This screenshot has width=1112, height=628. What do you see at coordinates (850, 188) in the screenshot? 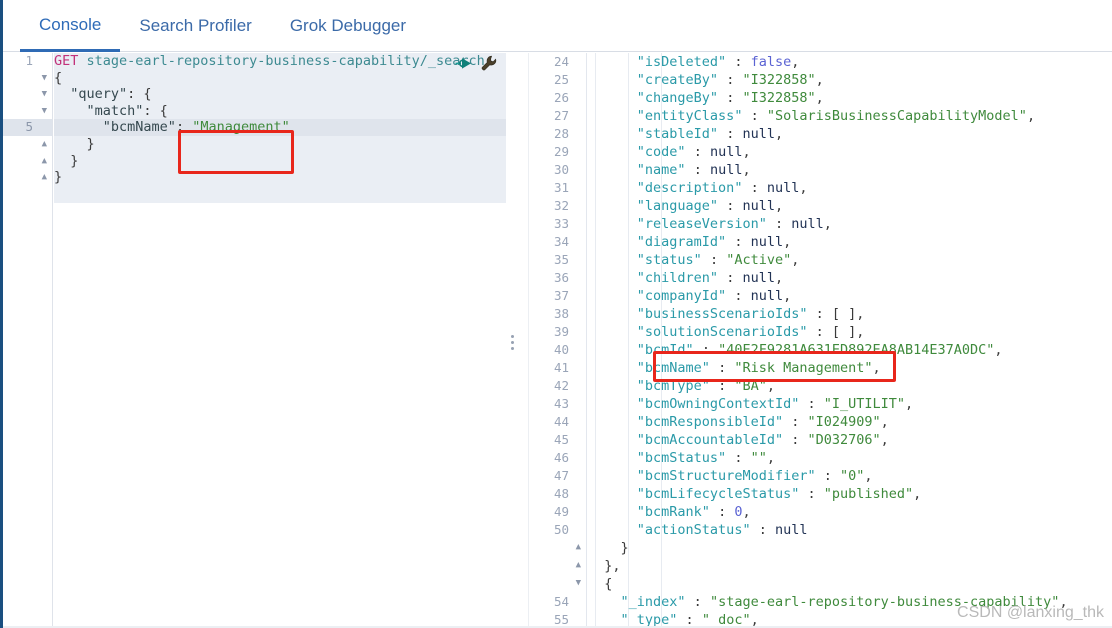
I see `response-code-line: "description" : null,` at bounding box center [850, 188].